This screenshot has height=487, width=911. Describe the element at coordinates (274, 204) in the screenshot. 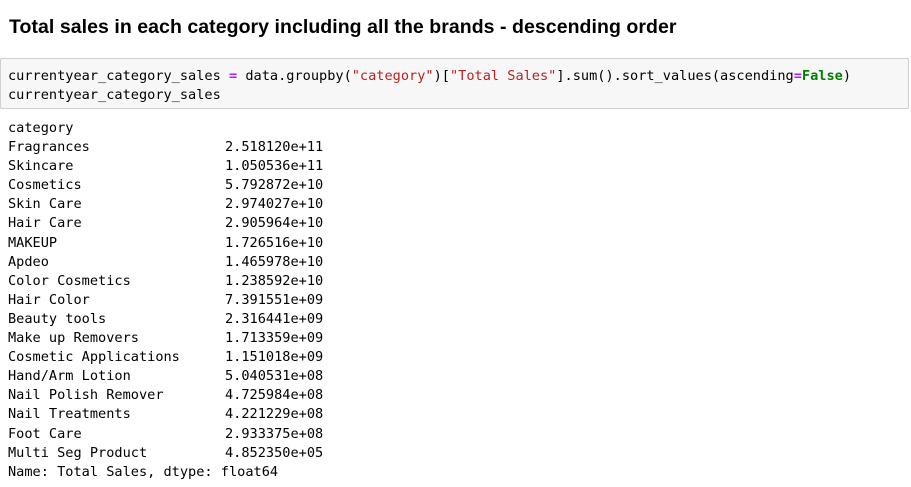

I see `total-sales-value: 2.974027e+10` at that location.